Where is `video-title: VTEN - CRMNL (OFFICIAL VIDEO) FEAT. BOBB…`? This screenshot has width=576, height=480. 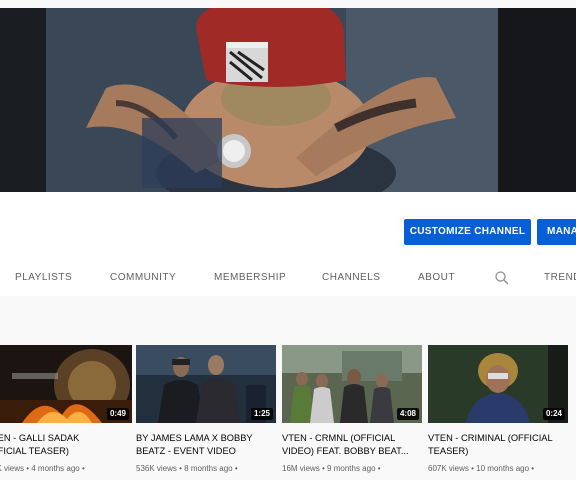 video-title: VTEN - CRMNL (OFFICIAL VIDEO) FEAT. BOBB… is located at coordinates (352, 445).